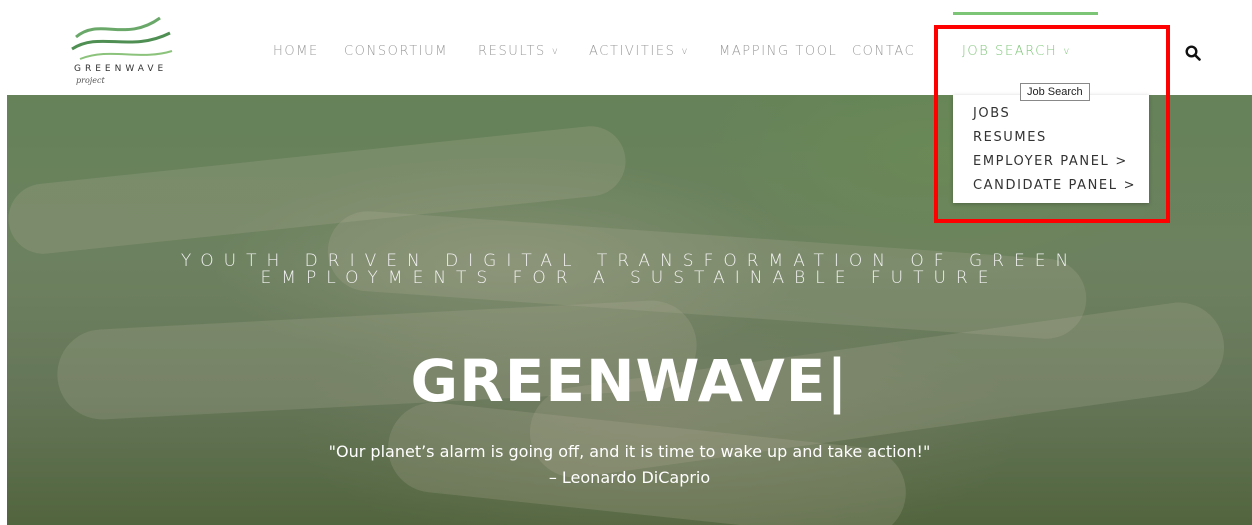  What do you see at coordinates (1052, 124) in the screenshot?
I see `red-highlight-box` at bounding box center [1052, 124].